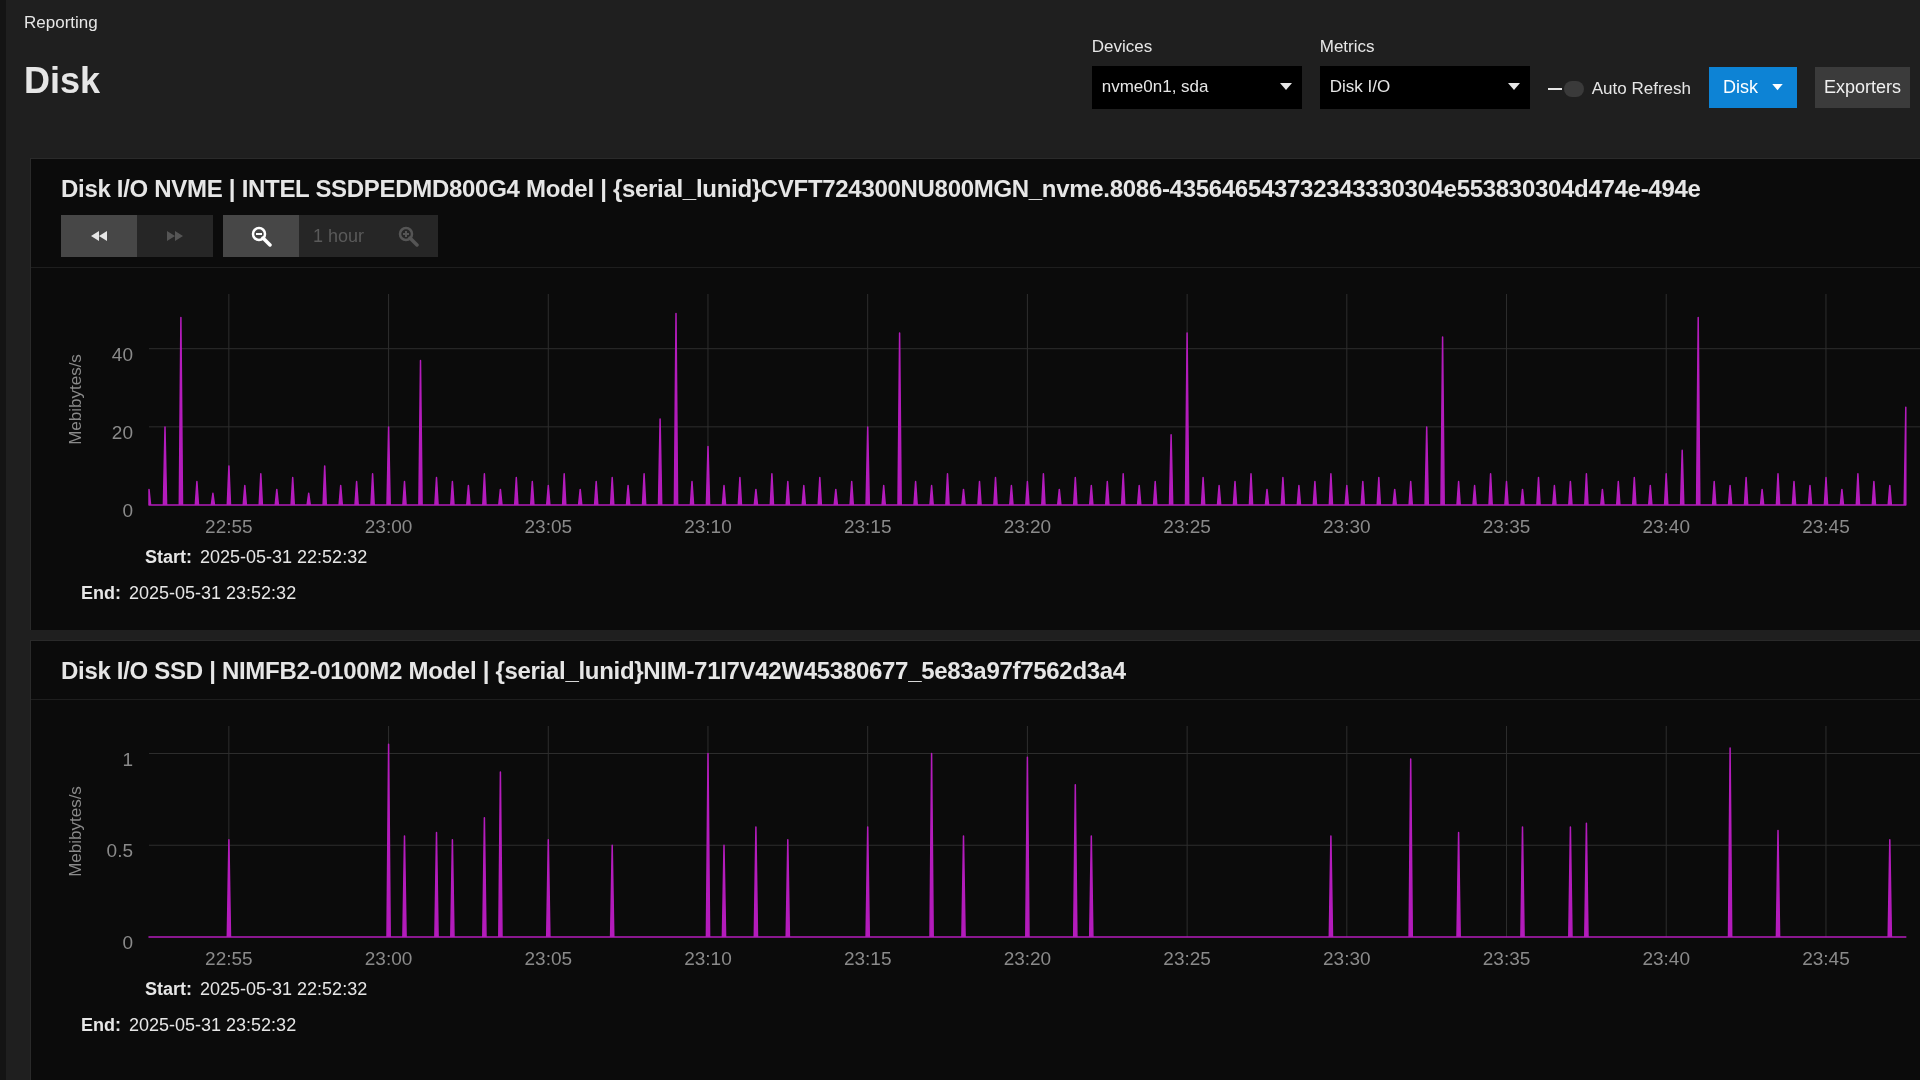  I want to click on zoom-out-icon, so click(261, 236).